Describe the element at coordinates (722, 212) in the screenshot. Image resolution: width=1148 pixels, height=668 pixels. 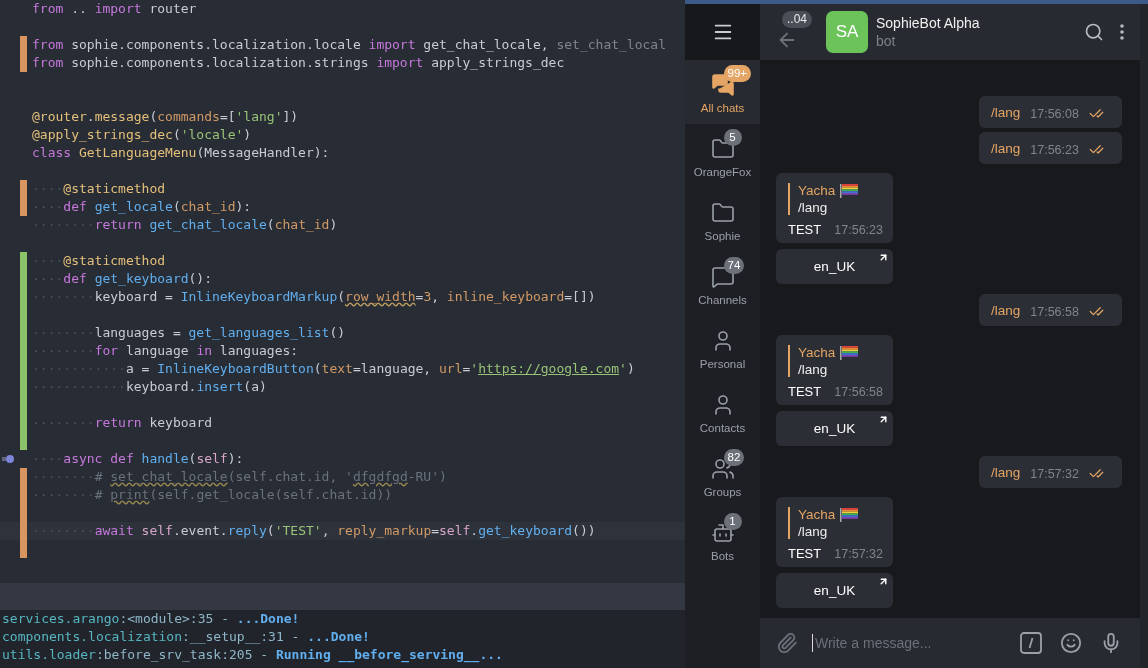
I see `folder-icon` at that location.